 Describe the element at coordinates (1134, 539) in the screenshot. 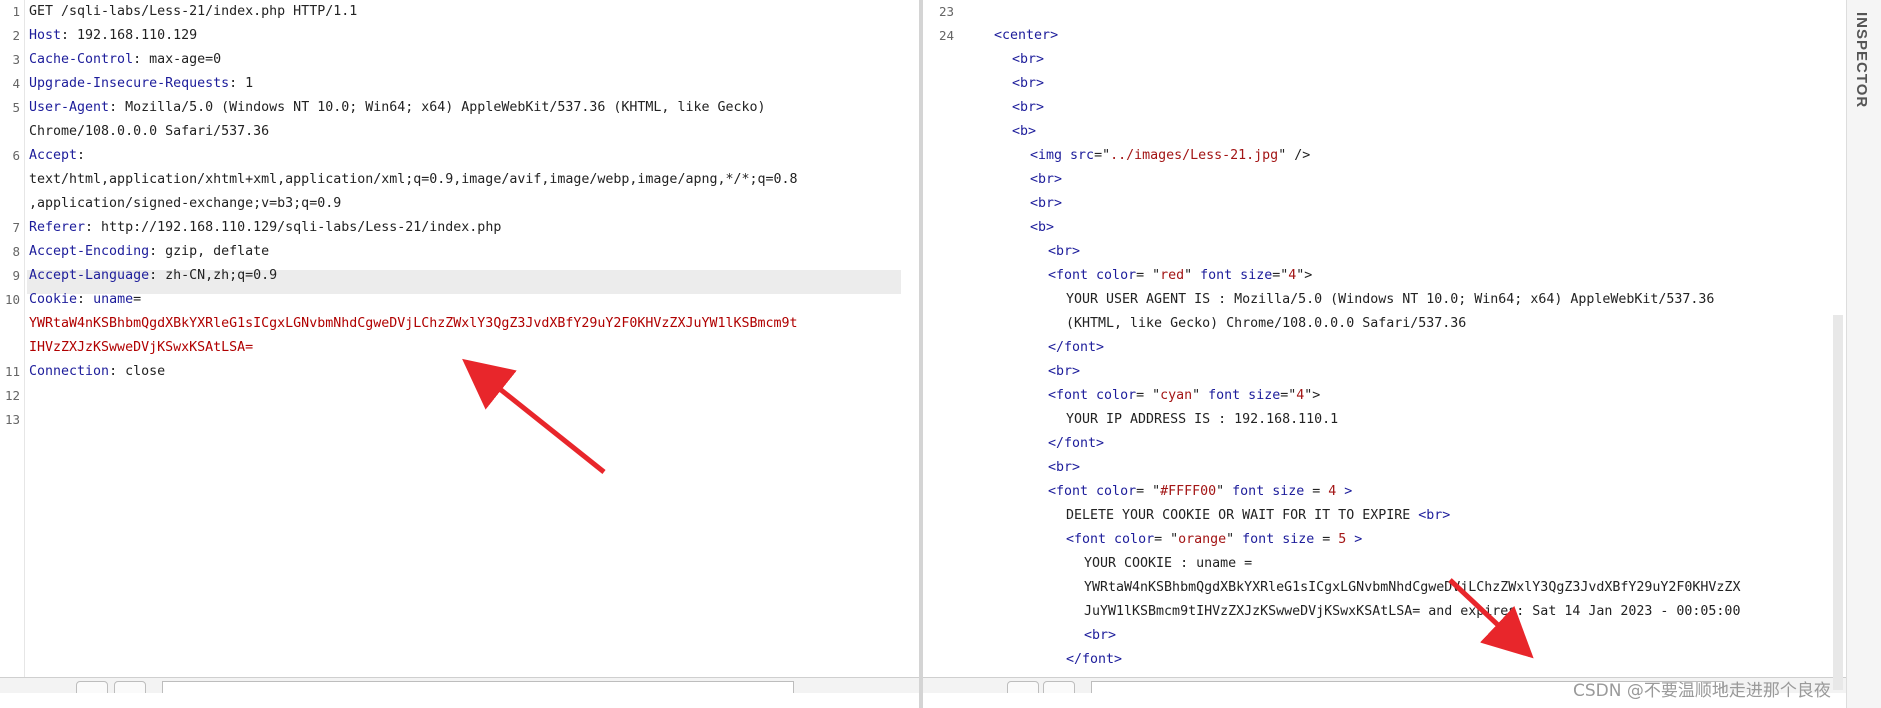

I see `token: color` at that location.